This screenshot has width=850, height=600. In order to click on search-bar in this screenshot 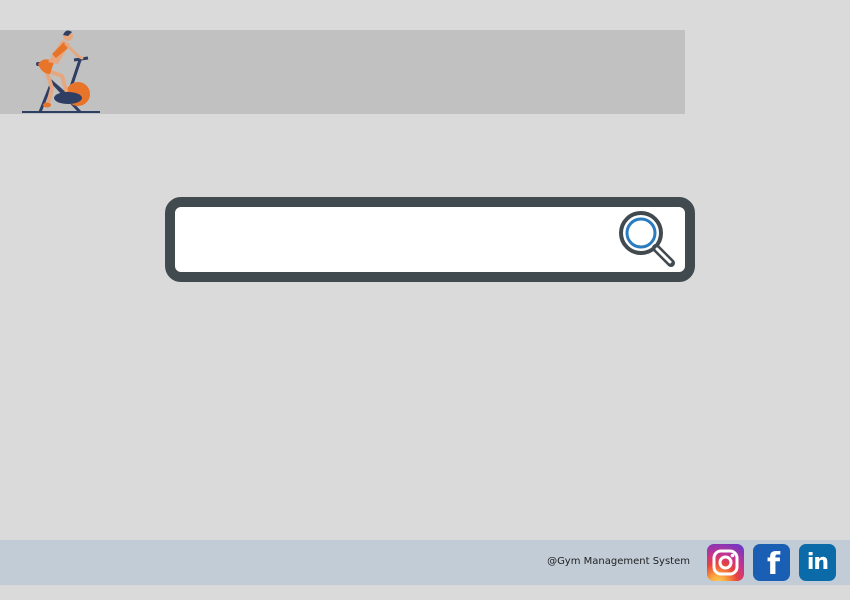, I will do `click(430, 239)`.